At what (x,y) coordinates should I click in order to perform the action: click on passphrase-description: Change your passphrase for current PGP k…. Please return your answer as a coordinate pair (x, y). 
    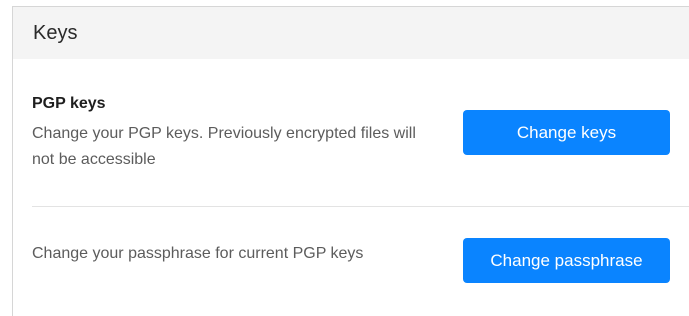
    Looking at the image, I should click on (198, 253).